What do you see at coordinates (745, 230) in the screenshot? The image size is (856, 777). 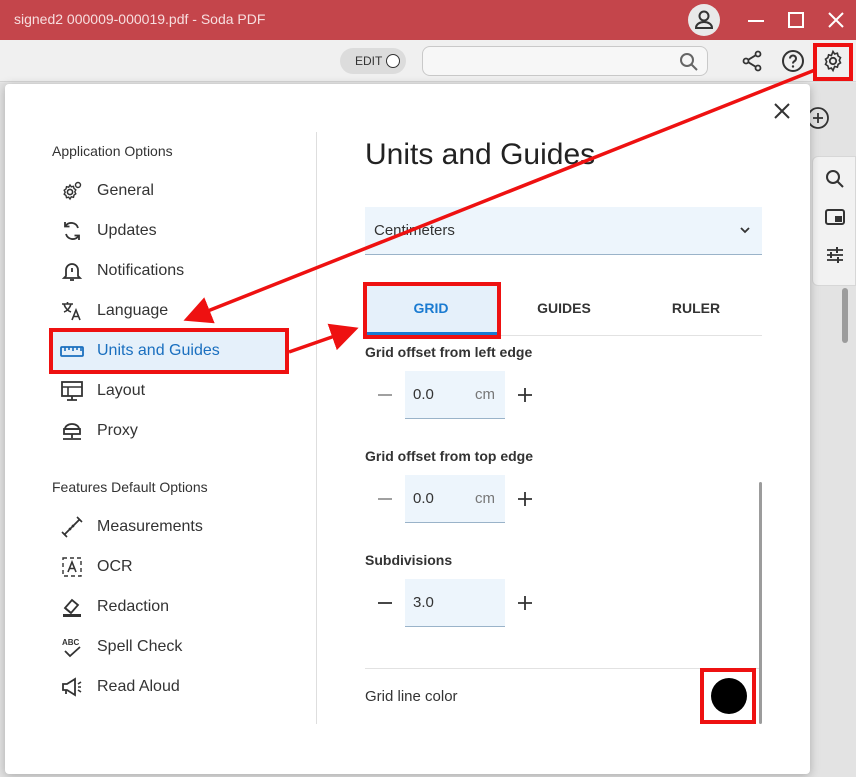 I see `chevron-down-icon` at bounding box center [745, 230].